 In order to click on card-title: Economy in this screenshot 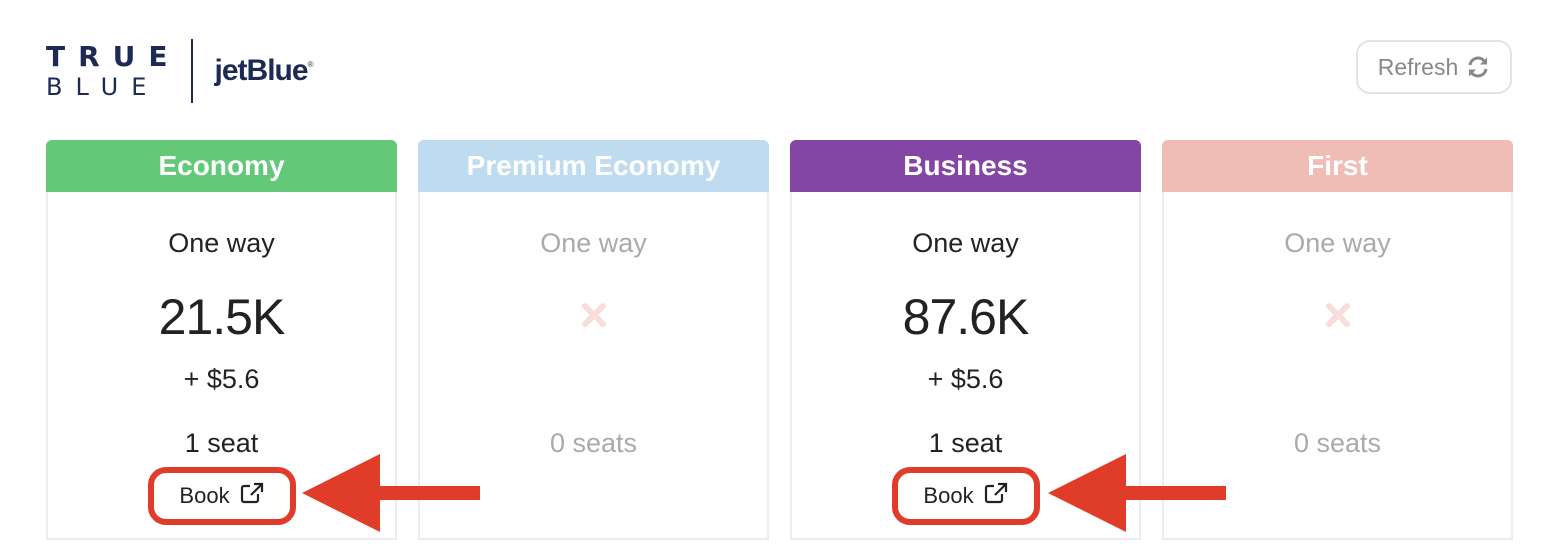, I will do `click(221, 165)`.